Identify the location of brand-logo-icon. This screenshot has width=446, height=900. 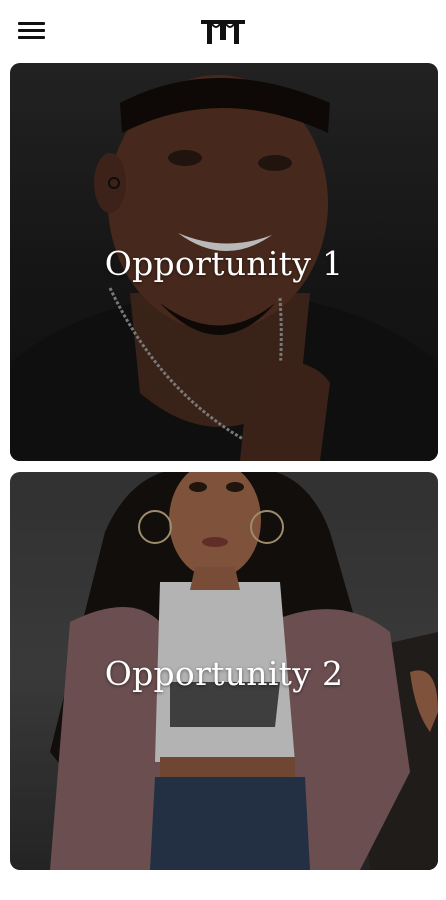
(223, 32).